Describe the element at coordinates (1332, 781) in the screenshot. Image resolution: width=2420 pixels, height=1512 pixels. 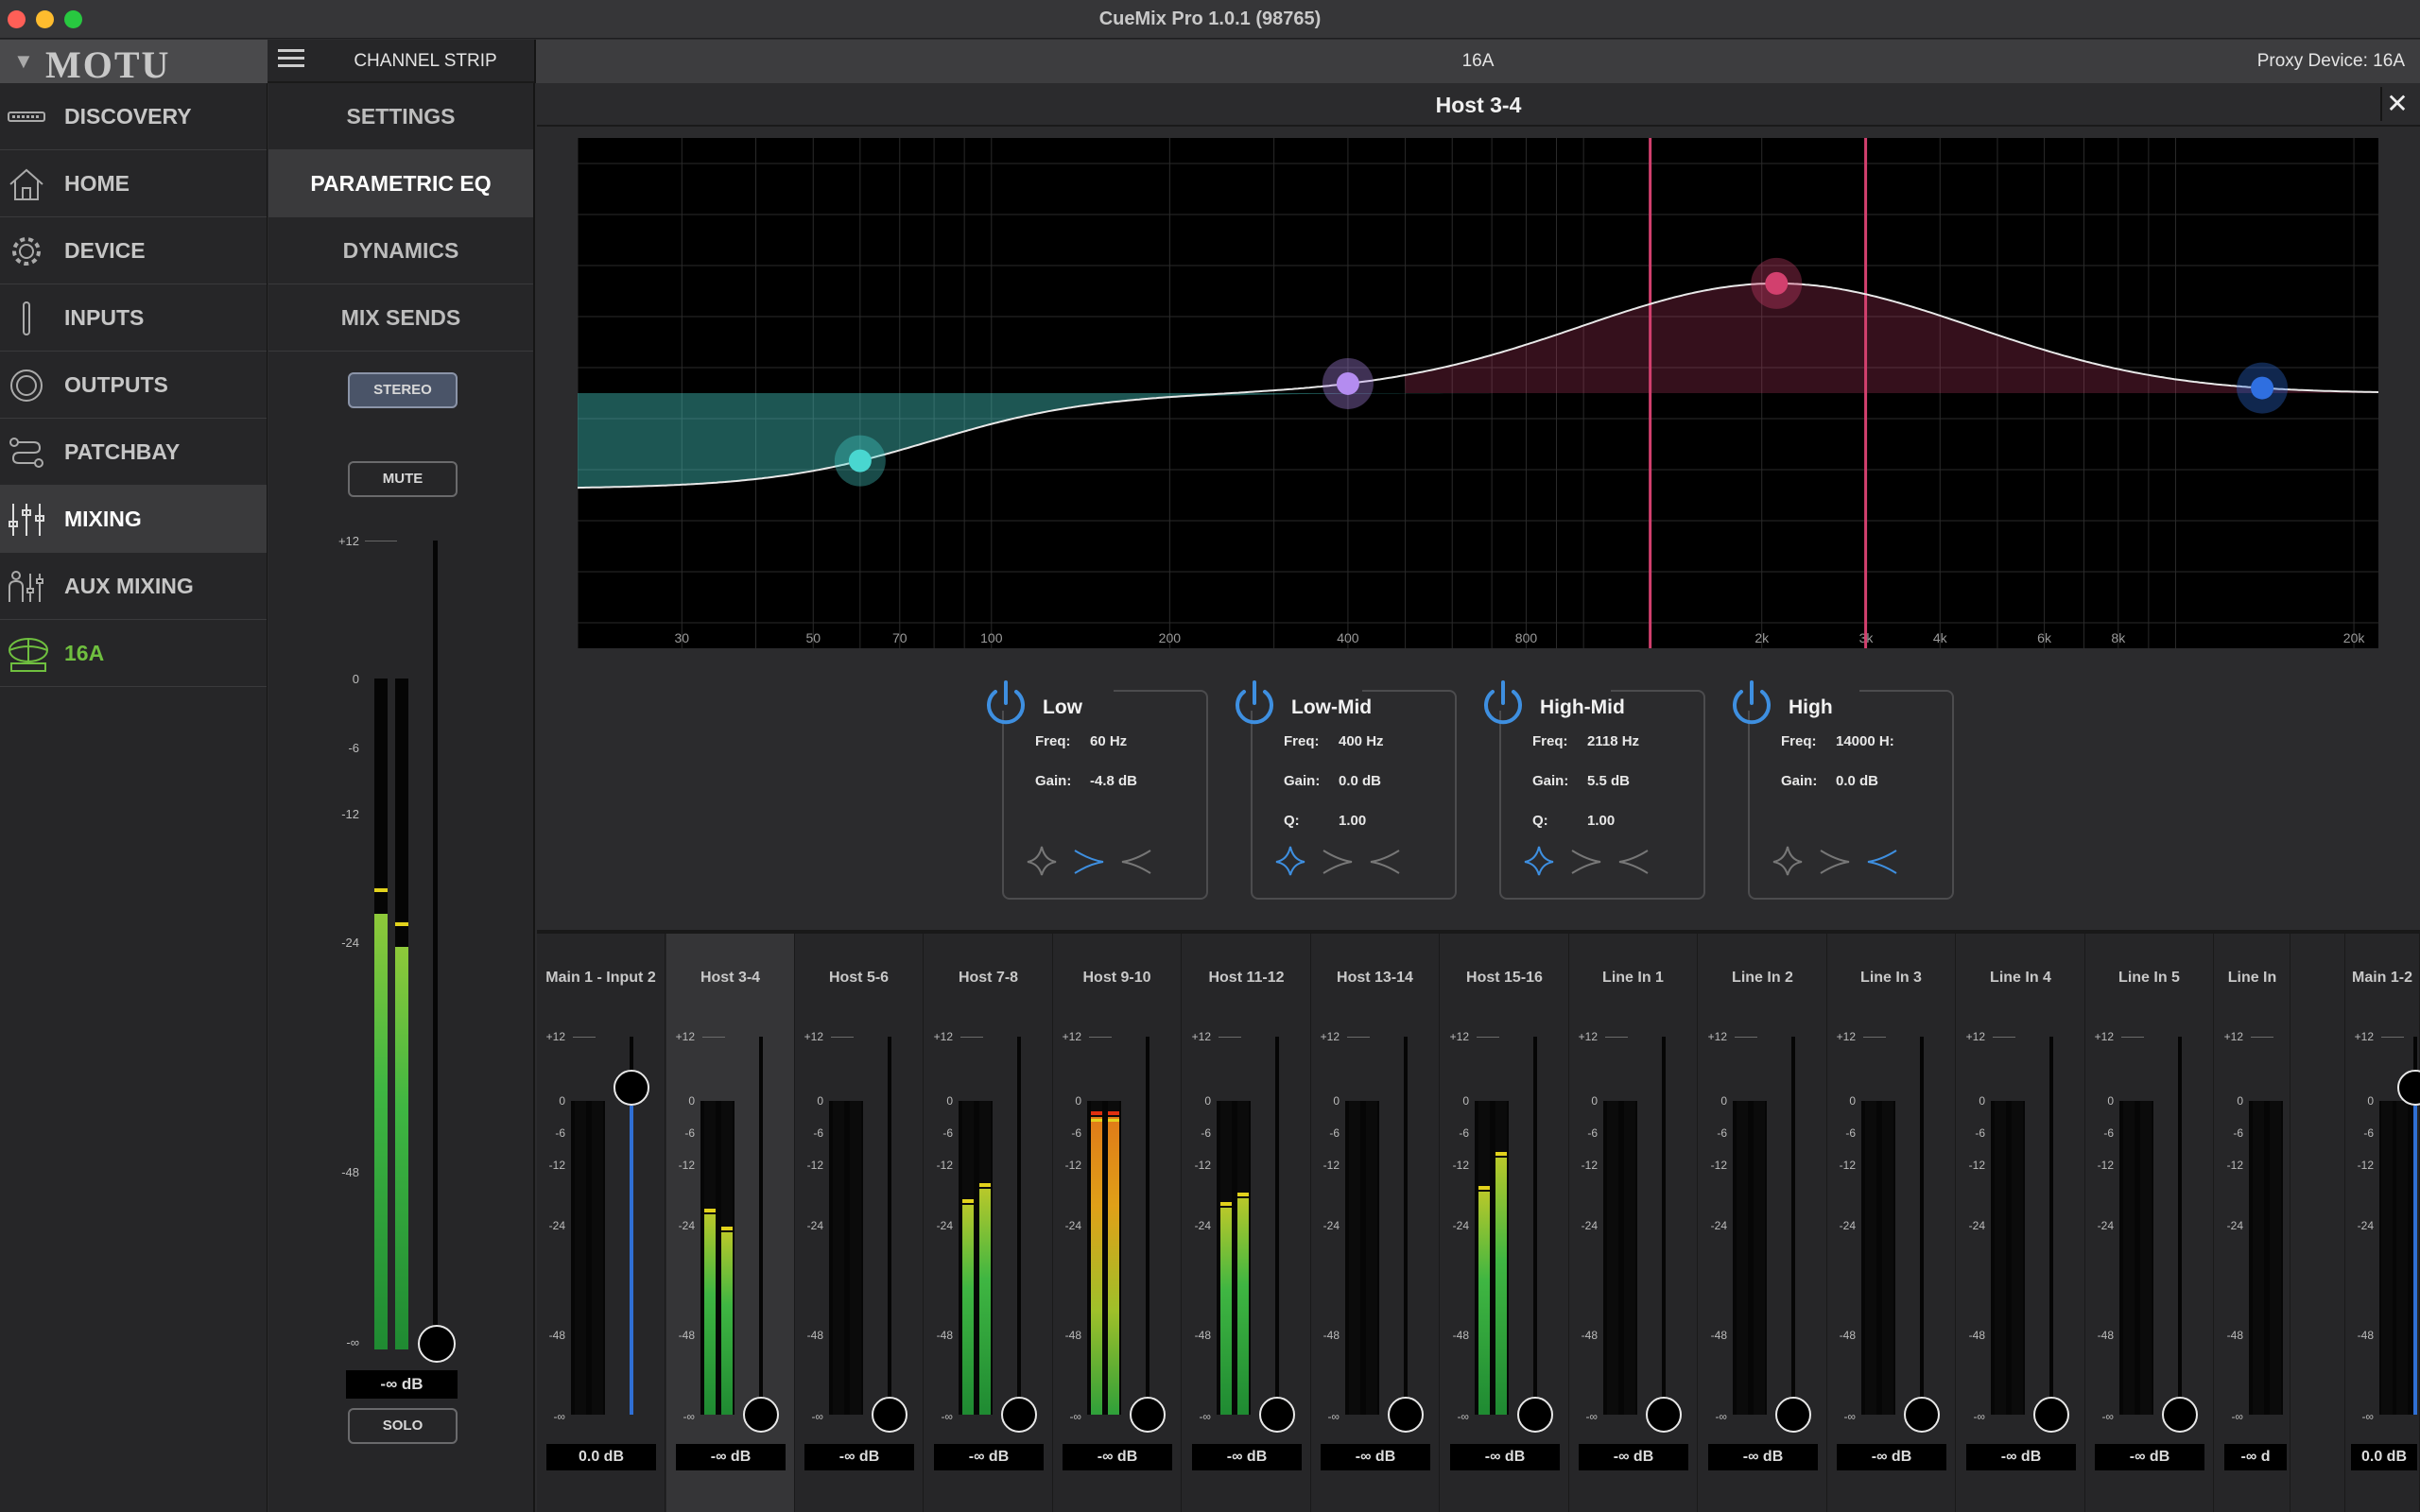
I see `gain-row: Gain: 0.0 dB` at that location.